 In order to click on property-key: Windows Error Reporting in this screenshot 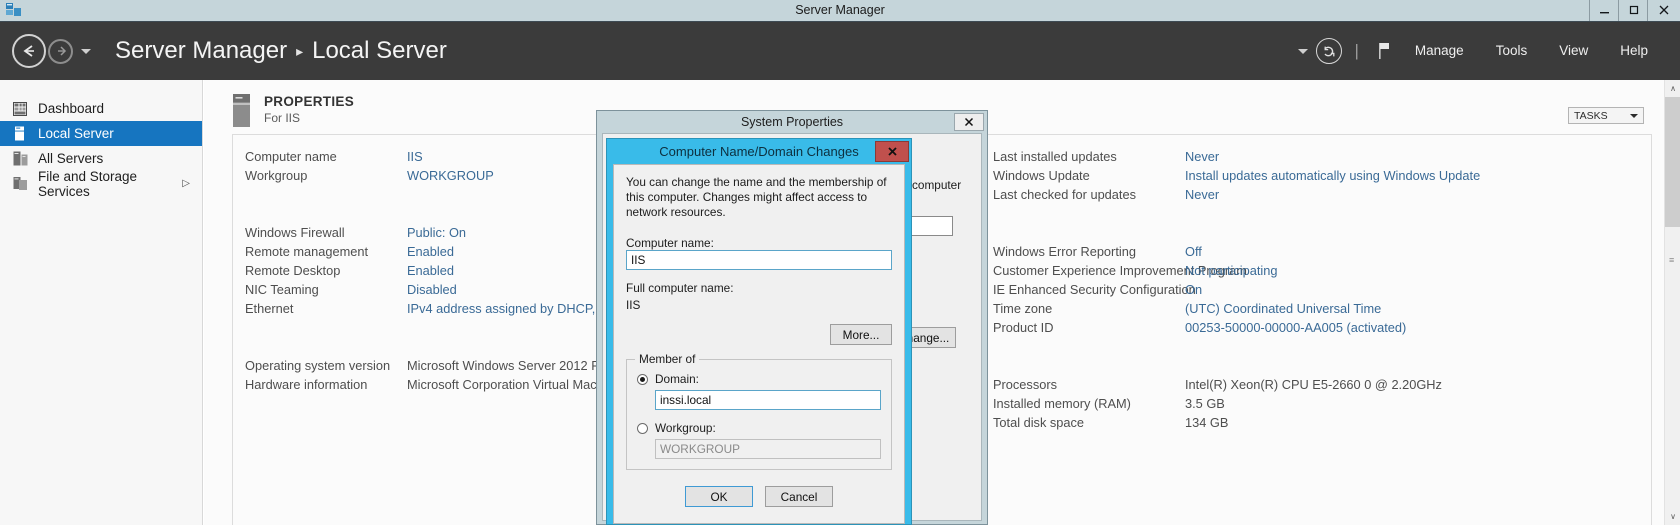, I will do `click(1064, 251)`.